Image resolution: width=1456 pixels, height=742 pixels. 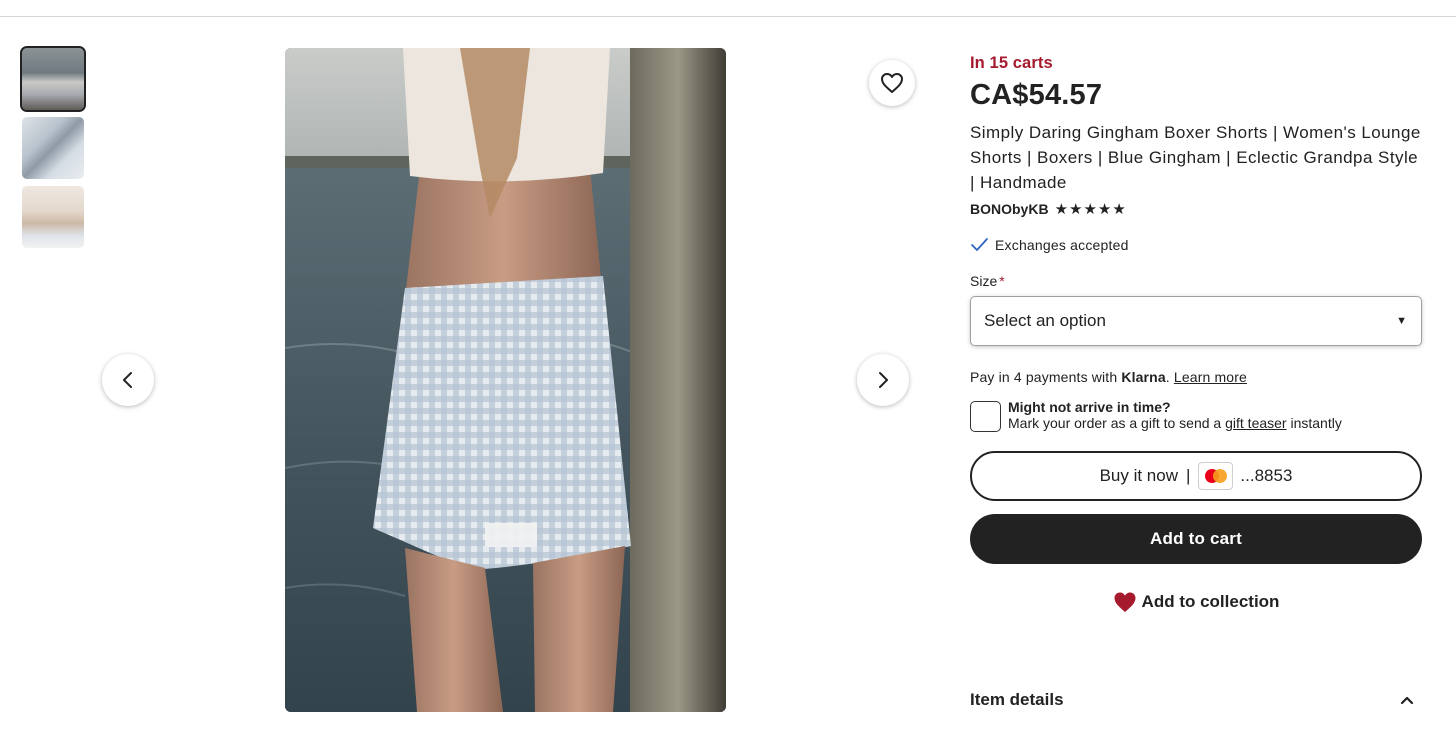 I want to click on previous-image-button, so click(x=128, y=380).